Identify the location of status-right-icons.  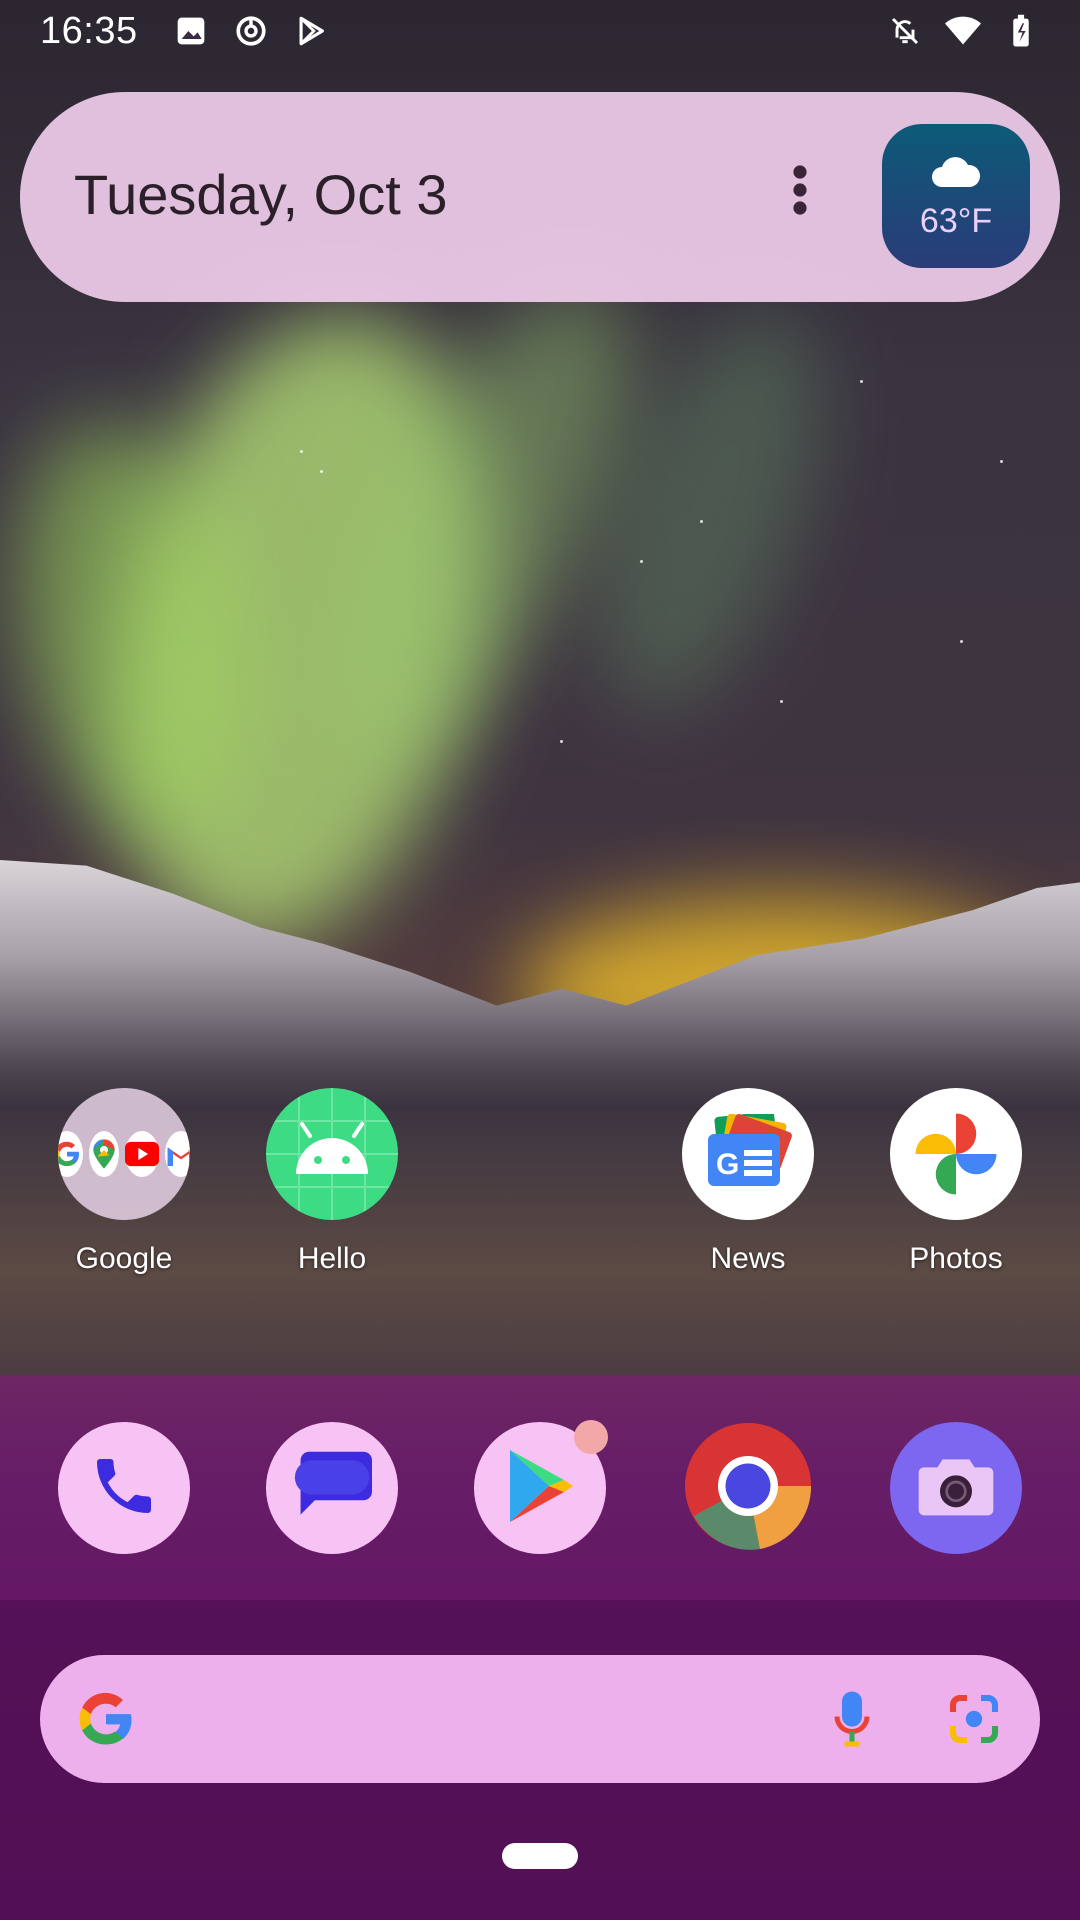
(963, 31).